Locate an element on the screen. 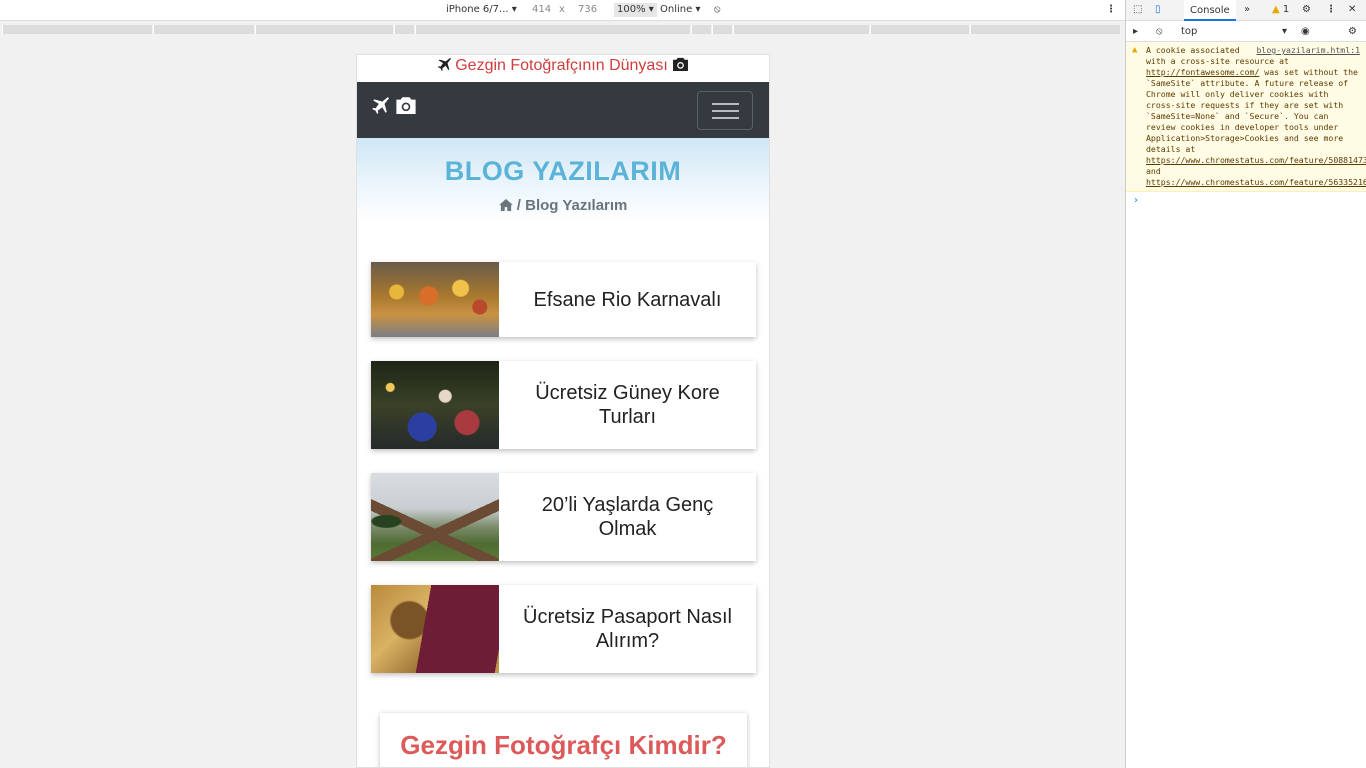 This screenshot has height=768, width=1366. warning-counter: ▲ 1 is located at coordinates (1280, 9).